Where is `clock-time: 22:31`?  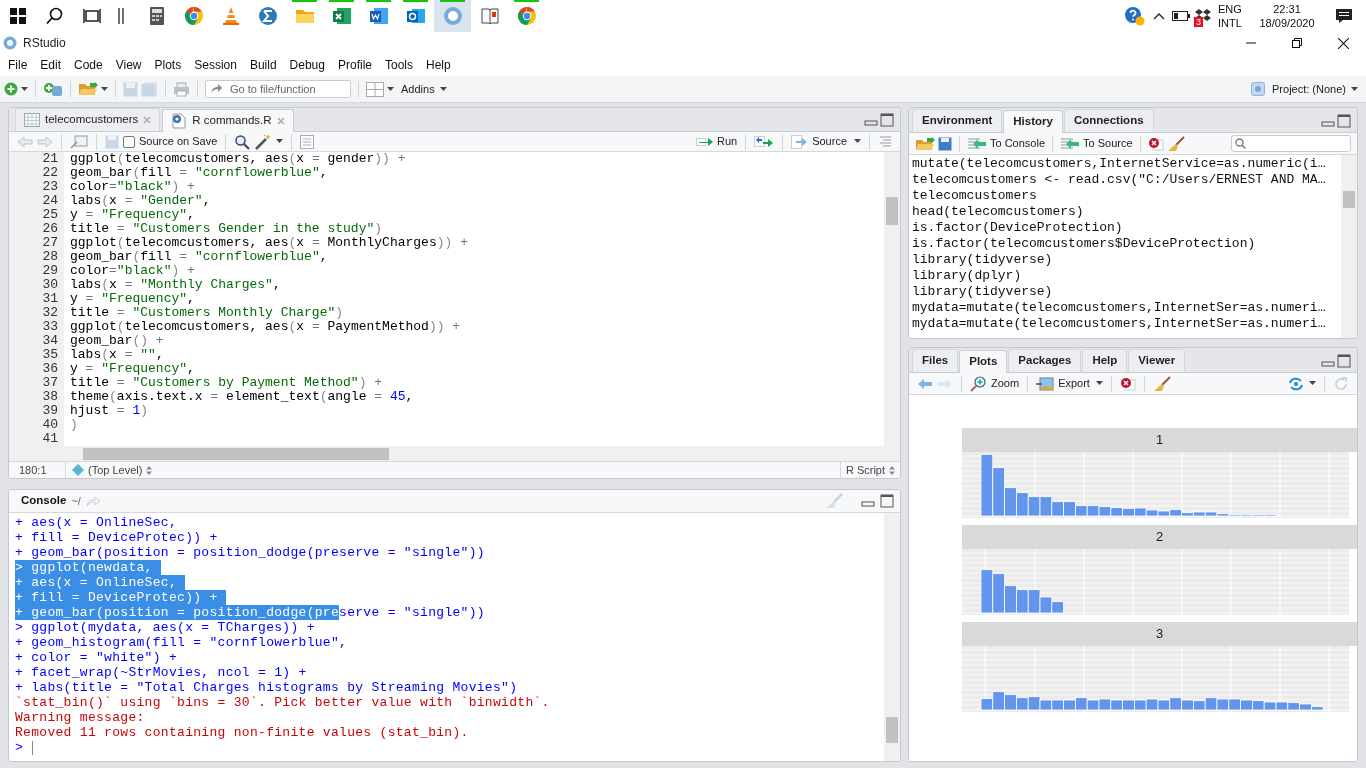 clock-time: 22:31 is located at coordinates (1287, 9).